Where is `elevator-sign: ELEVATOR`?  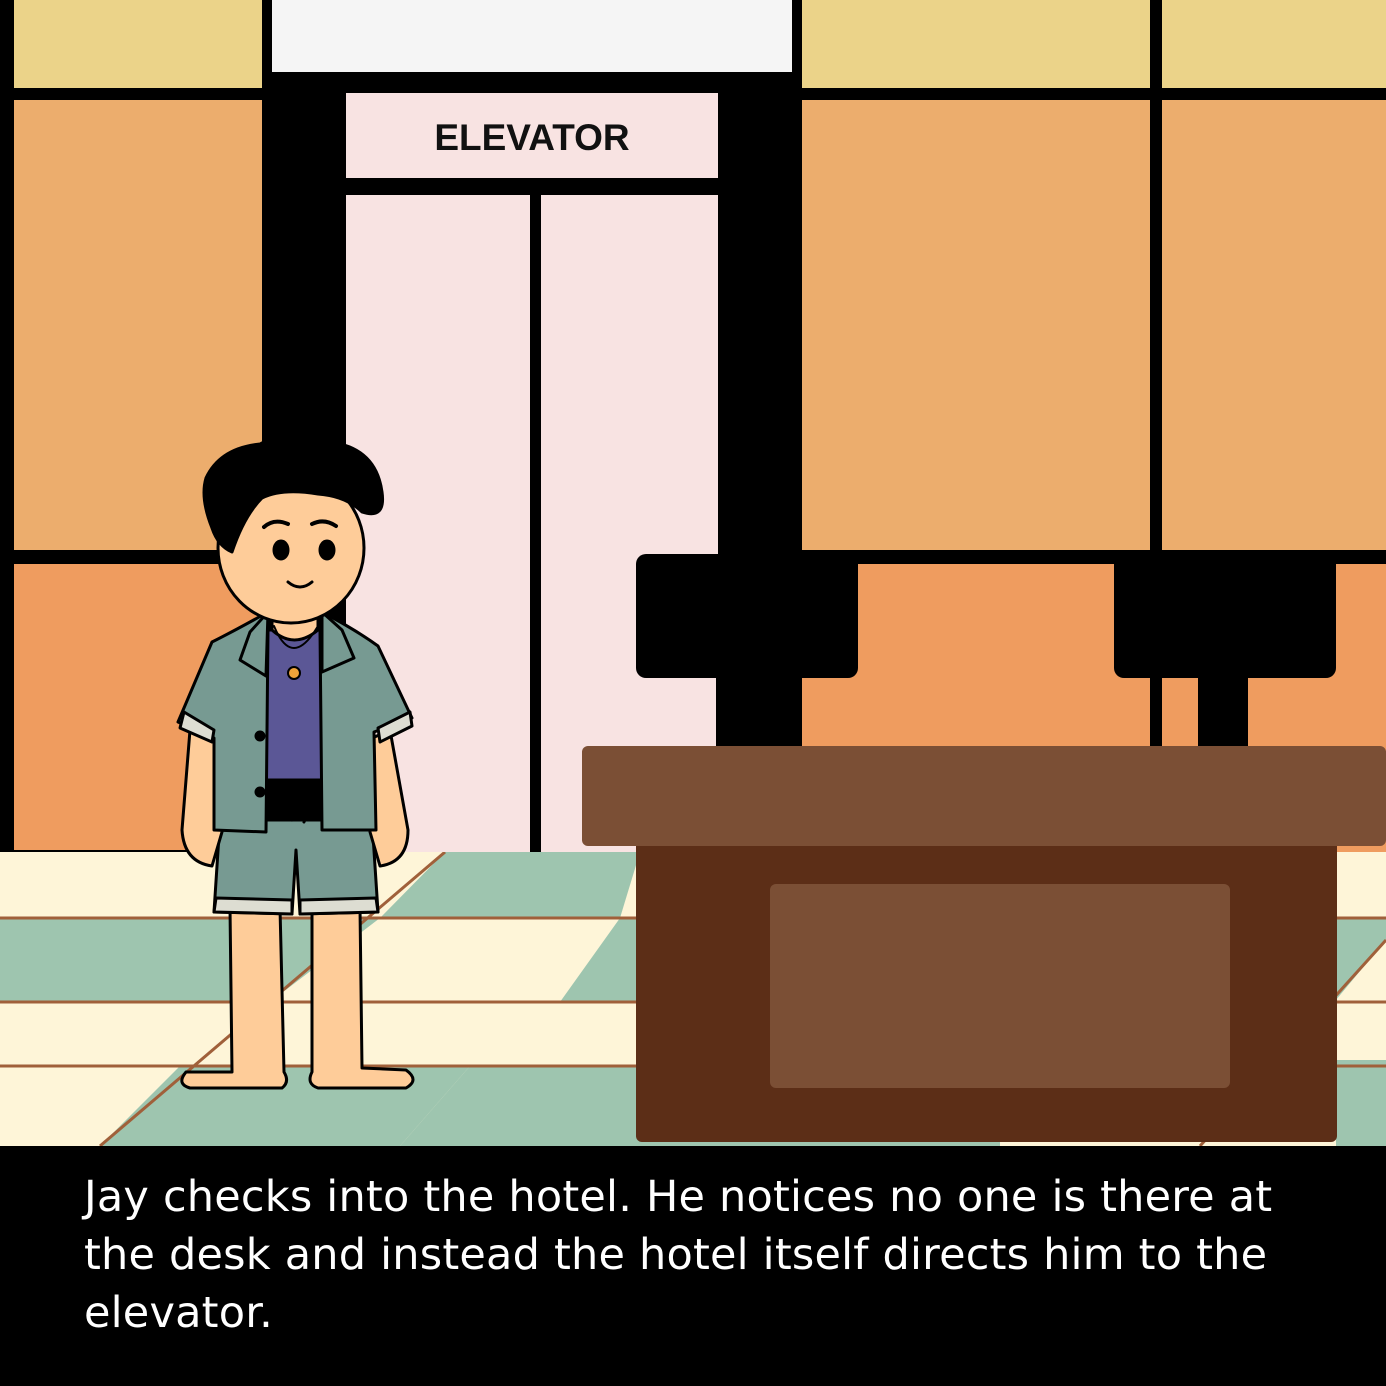 elevator-sign: ELEVATOR is located at coordinates (531, 137).